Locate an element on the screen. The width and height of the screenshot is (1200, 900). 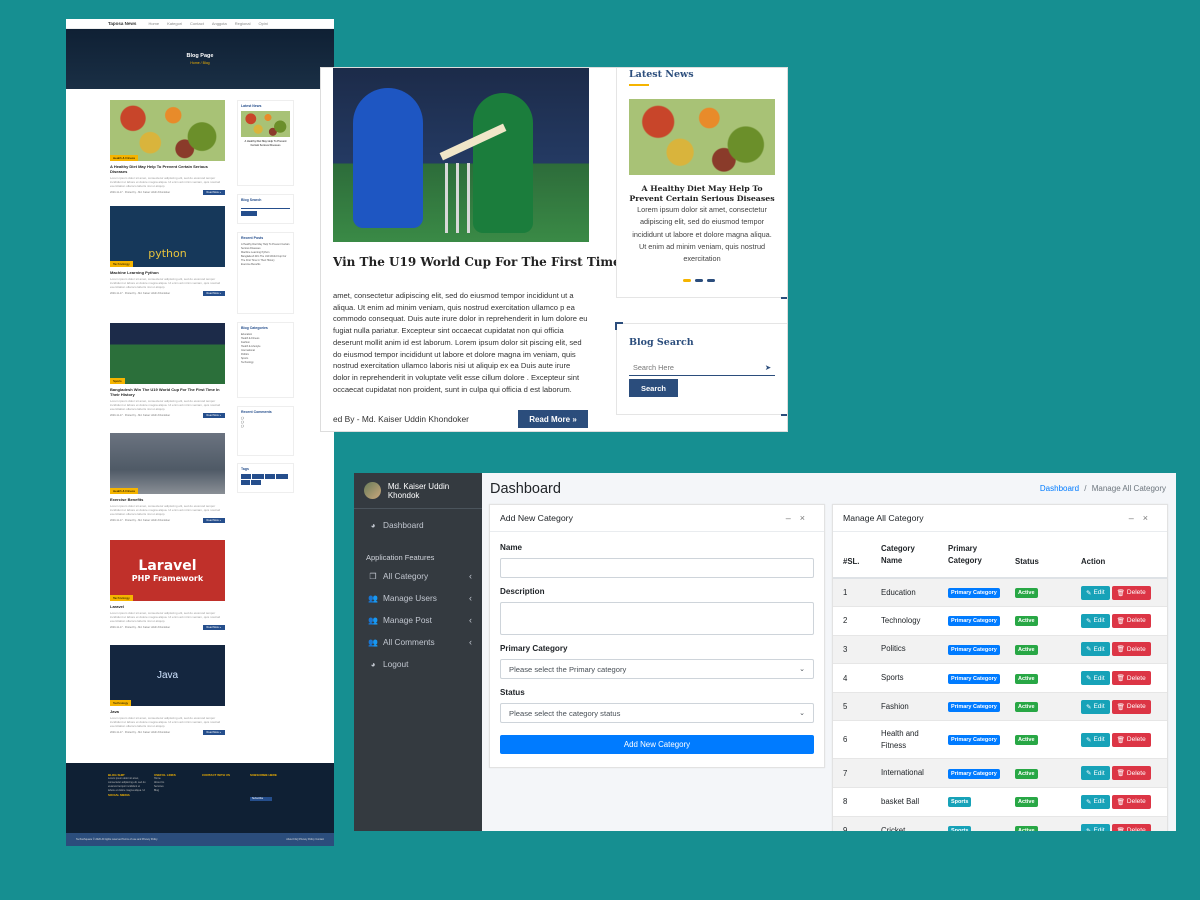
blog-brand: Taposa News is located at coordinates (122, 23).